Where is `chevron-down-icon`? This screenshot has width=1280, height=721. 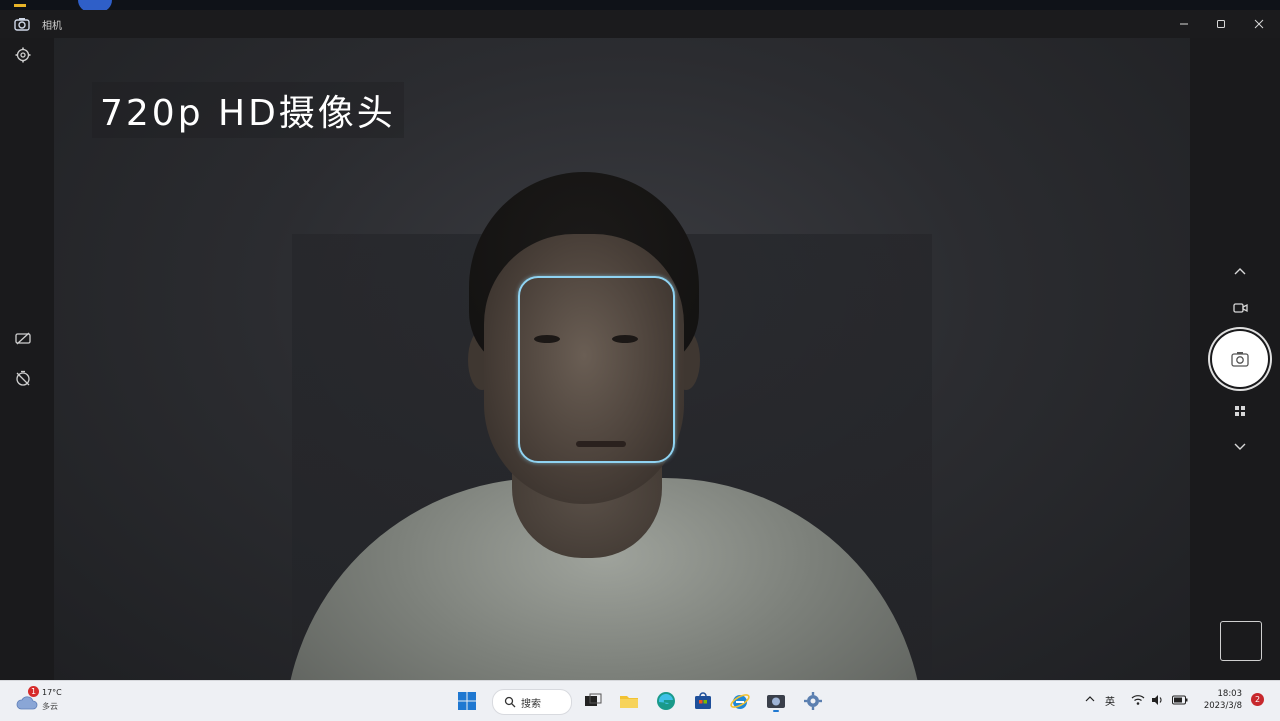 chevron-down-icon is located at coordinates (1240, 446).